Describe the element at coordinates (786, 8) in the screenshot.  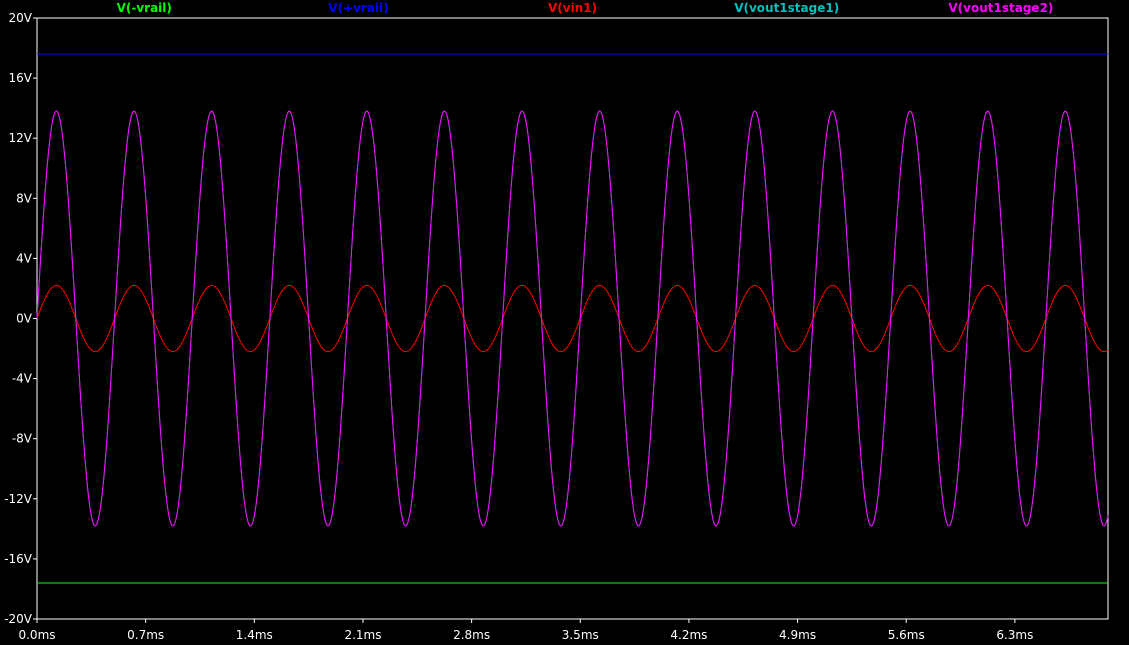
I see `legend-entry: V(vout1stage1)` at that location.